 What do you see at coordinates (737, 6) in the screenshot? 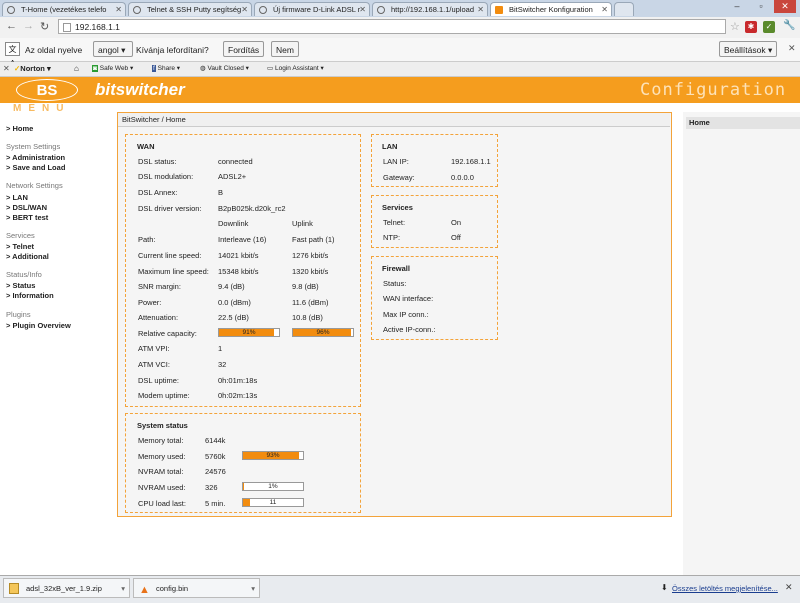
I see `minimize-icon: –` at bounding box center [737, 6].